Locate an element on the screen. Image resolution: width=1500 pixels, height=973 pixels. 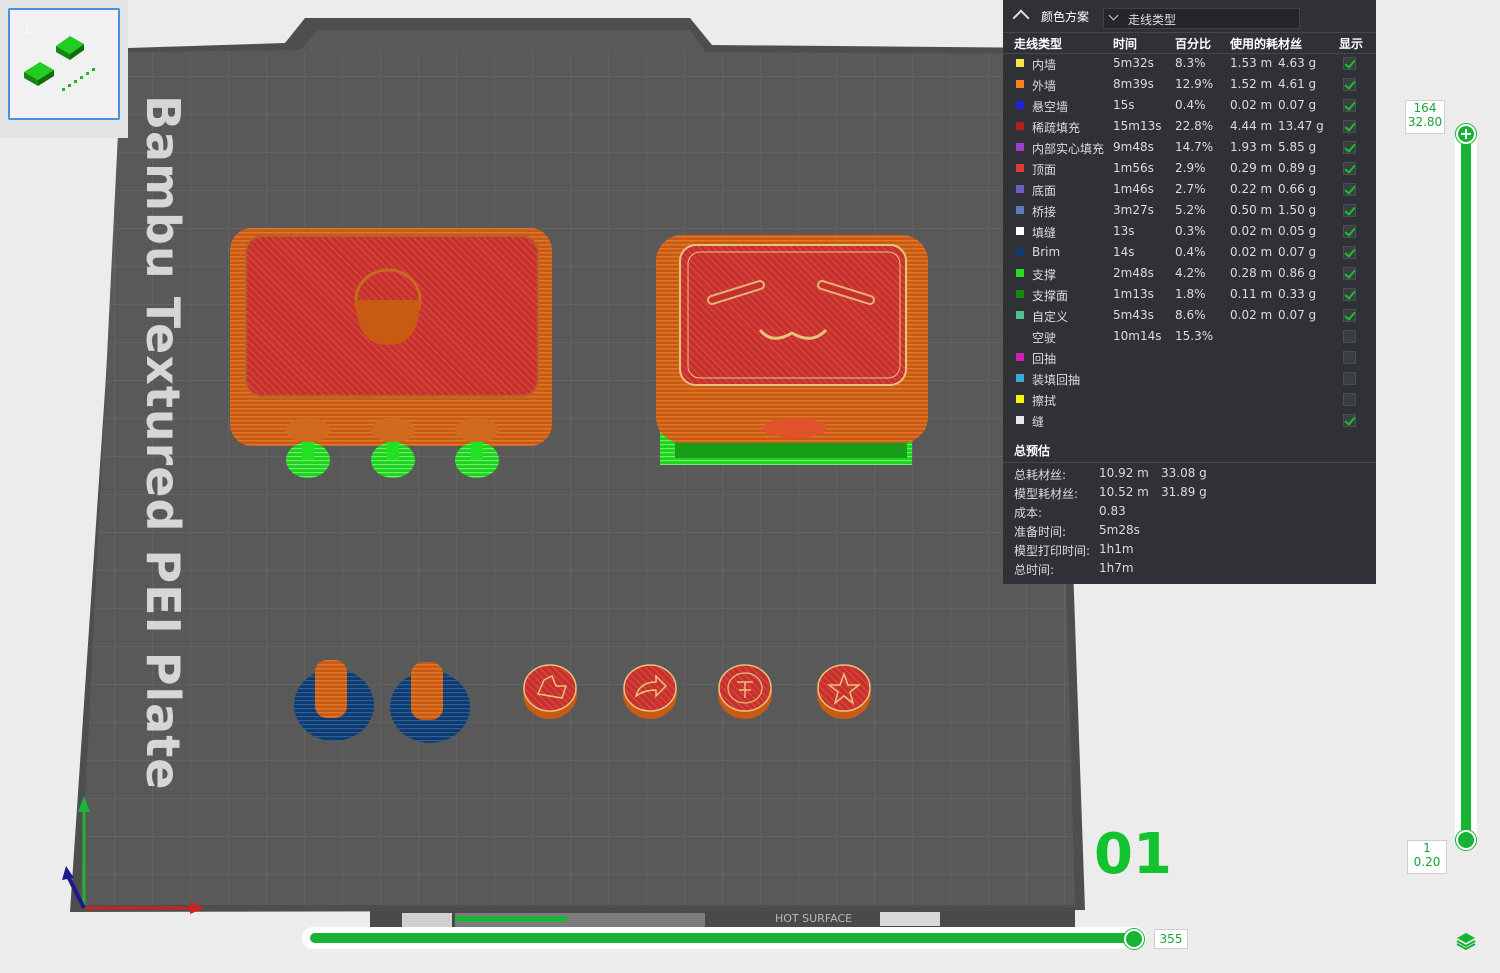
coin-coin-model is located at coordinates (745, 691).